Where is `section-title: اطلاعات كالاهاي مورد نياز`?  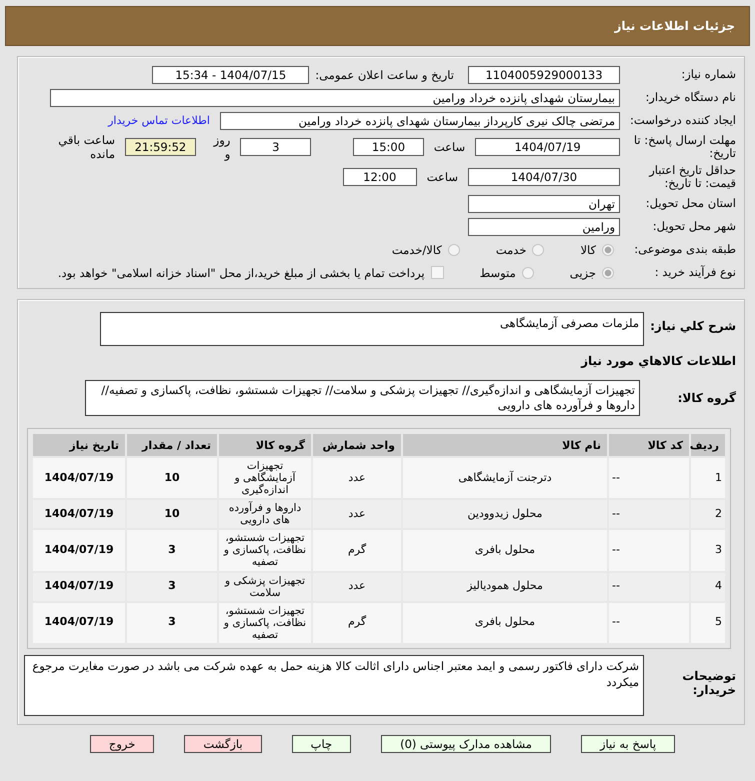
section-title: اطلاعات كالاهاي مورد نياز is located at coordinates (658, 361).